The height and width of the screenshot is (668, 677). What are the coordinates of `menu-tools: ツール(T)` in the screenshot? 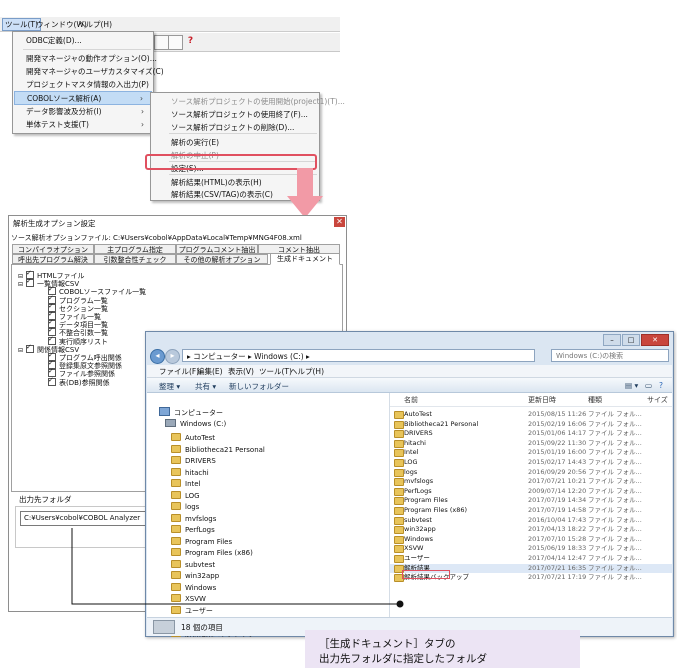 It's located at (275, 371).